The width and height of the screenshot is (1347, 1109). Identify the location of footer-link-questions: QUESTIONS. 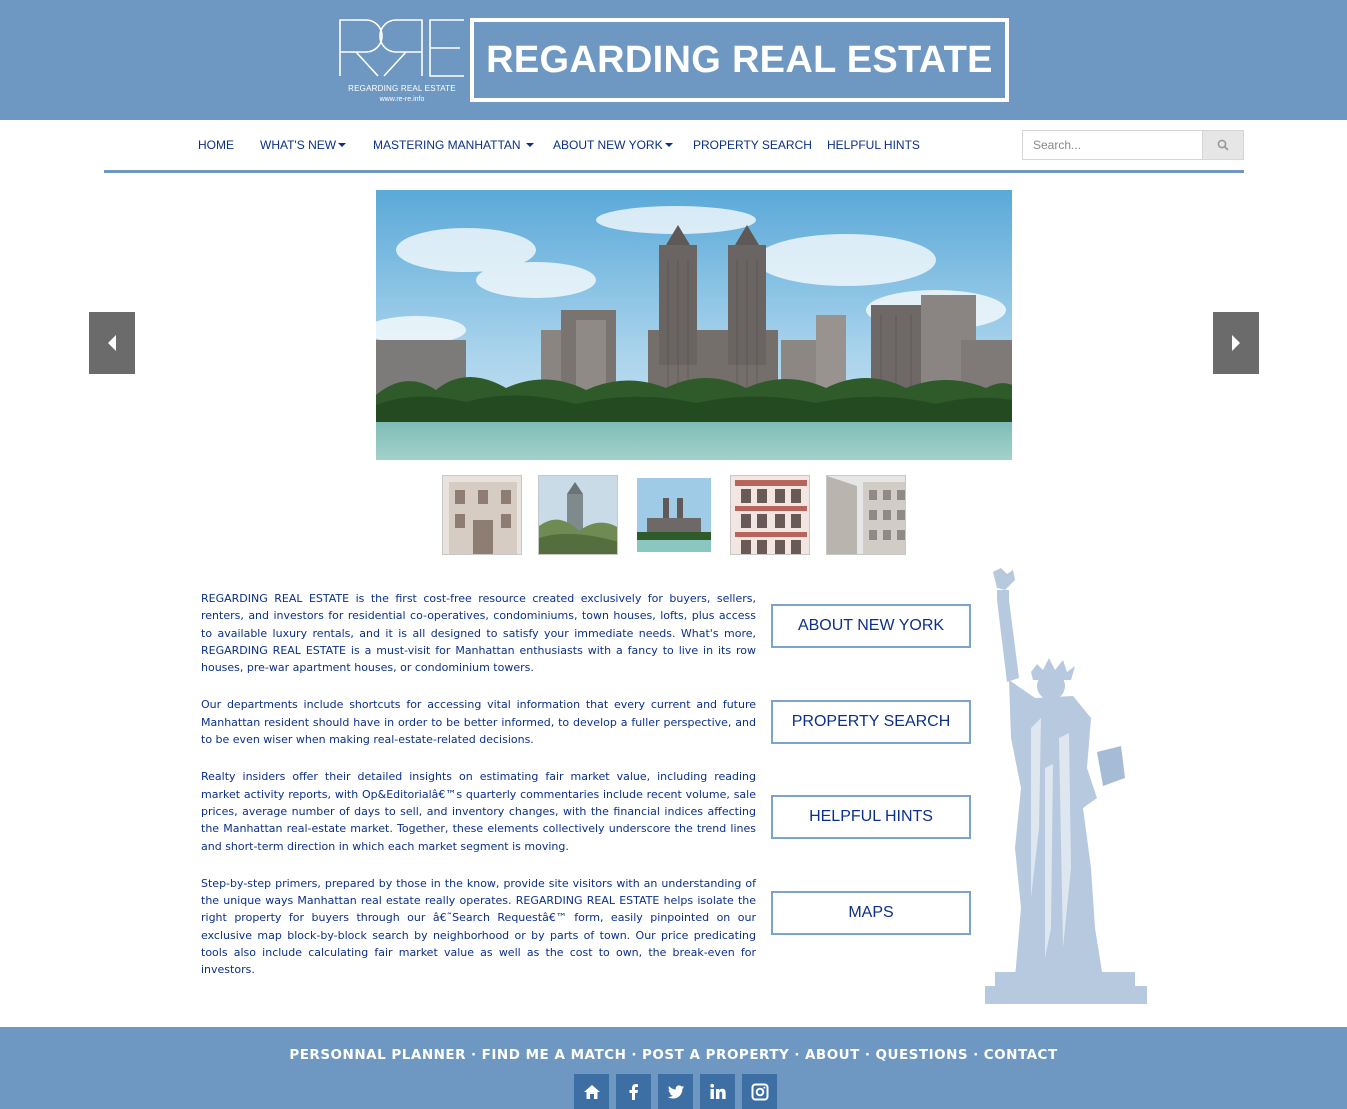
(922, 1055).